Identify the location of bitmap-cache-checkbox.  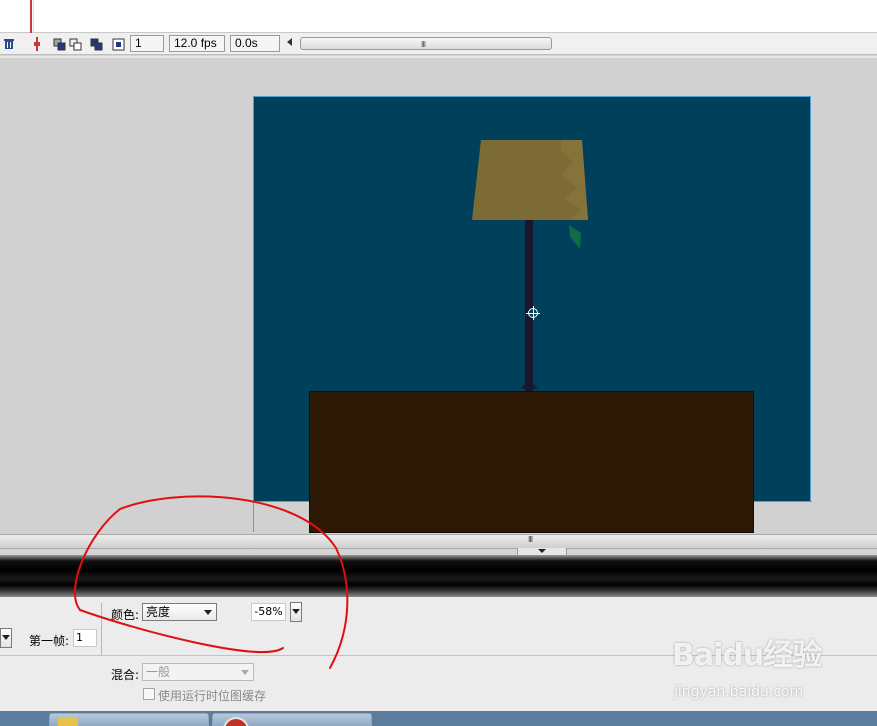
(149, 694).